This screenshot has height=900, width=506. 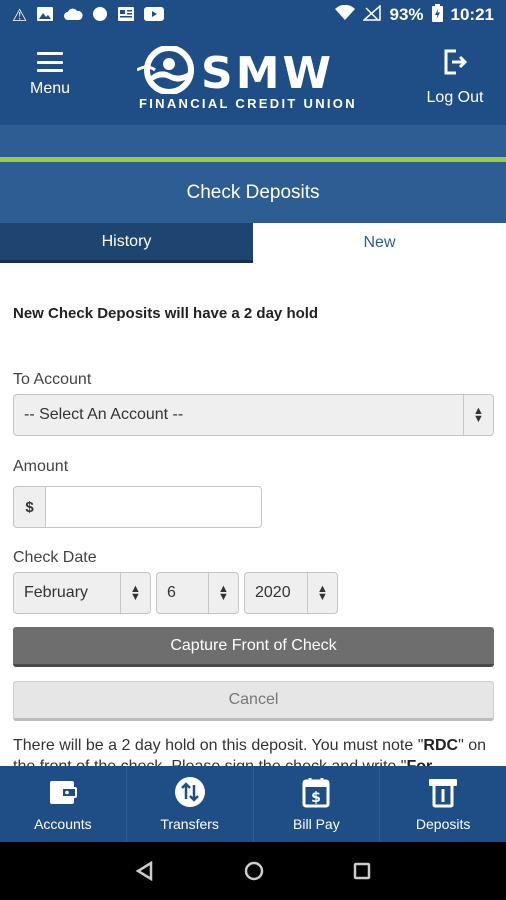 I want to click on battery-percent: 93%, so click(x=406, y=14).